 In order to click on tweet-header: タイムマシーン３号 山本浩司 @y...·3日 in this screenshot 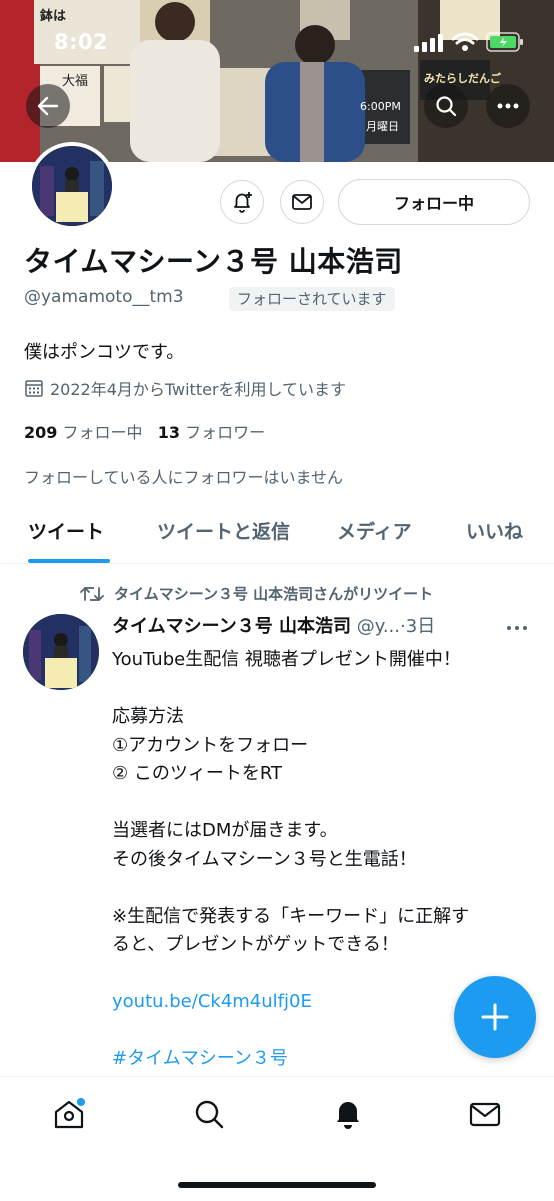, I will do `click(273, 625)`.